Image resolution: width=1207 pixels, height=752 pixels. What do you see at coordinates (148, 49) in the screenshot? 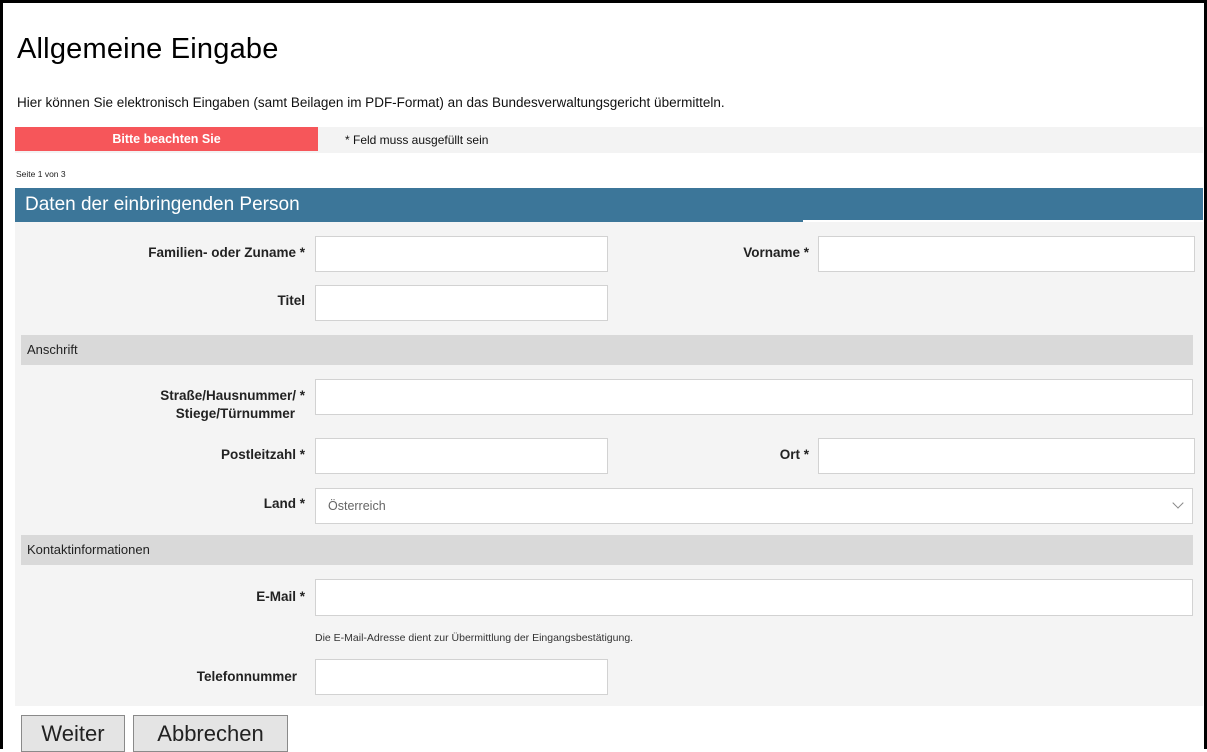
I see `page-title: Allgemeine Eingabe` at bounding box center [148, 49].